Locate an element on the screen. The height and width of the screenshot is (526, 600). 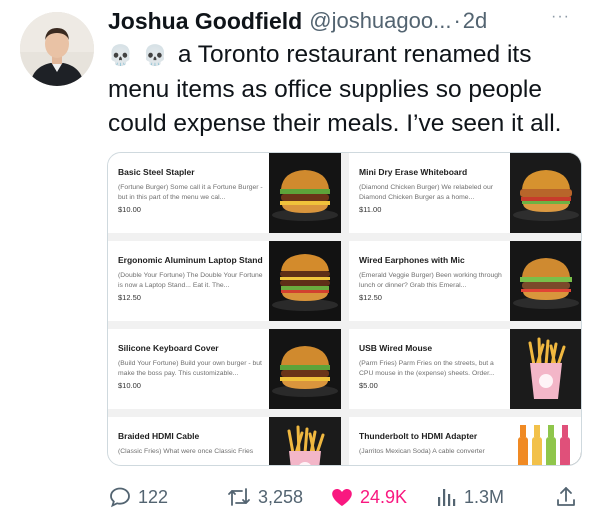
like-count: 24.9K is located at coordinates (384, 496).